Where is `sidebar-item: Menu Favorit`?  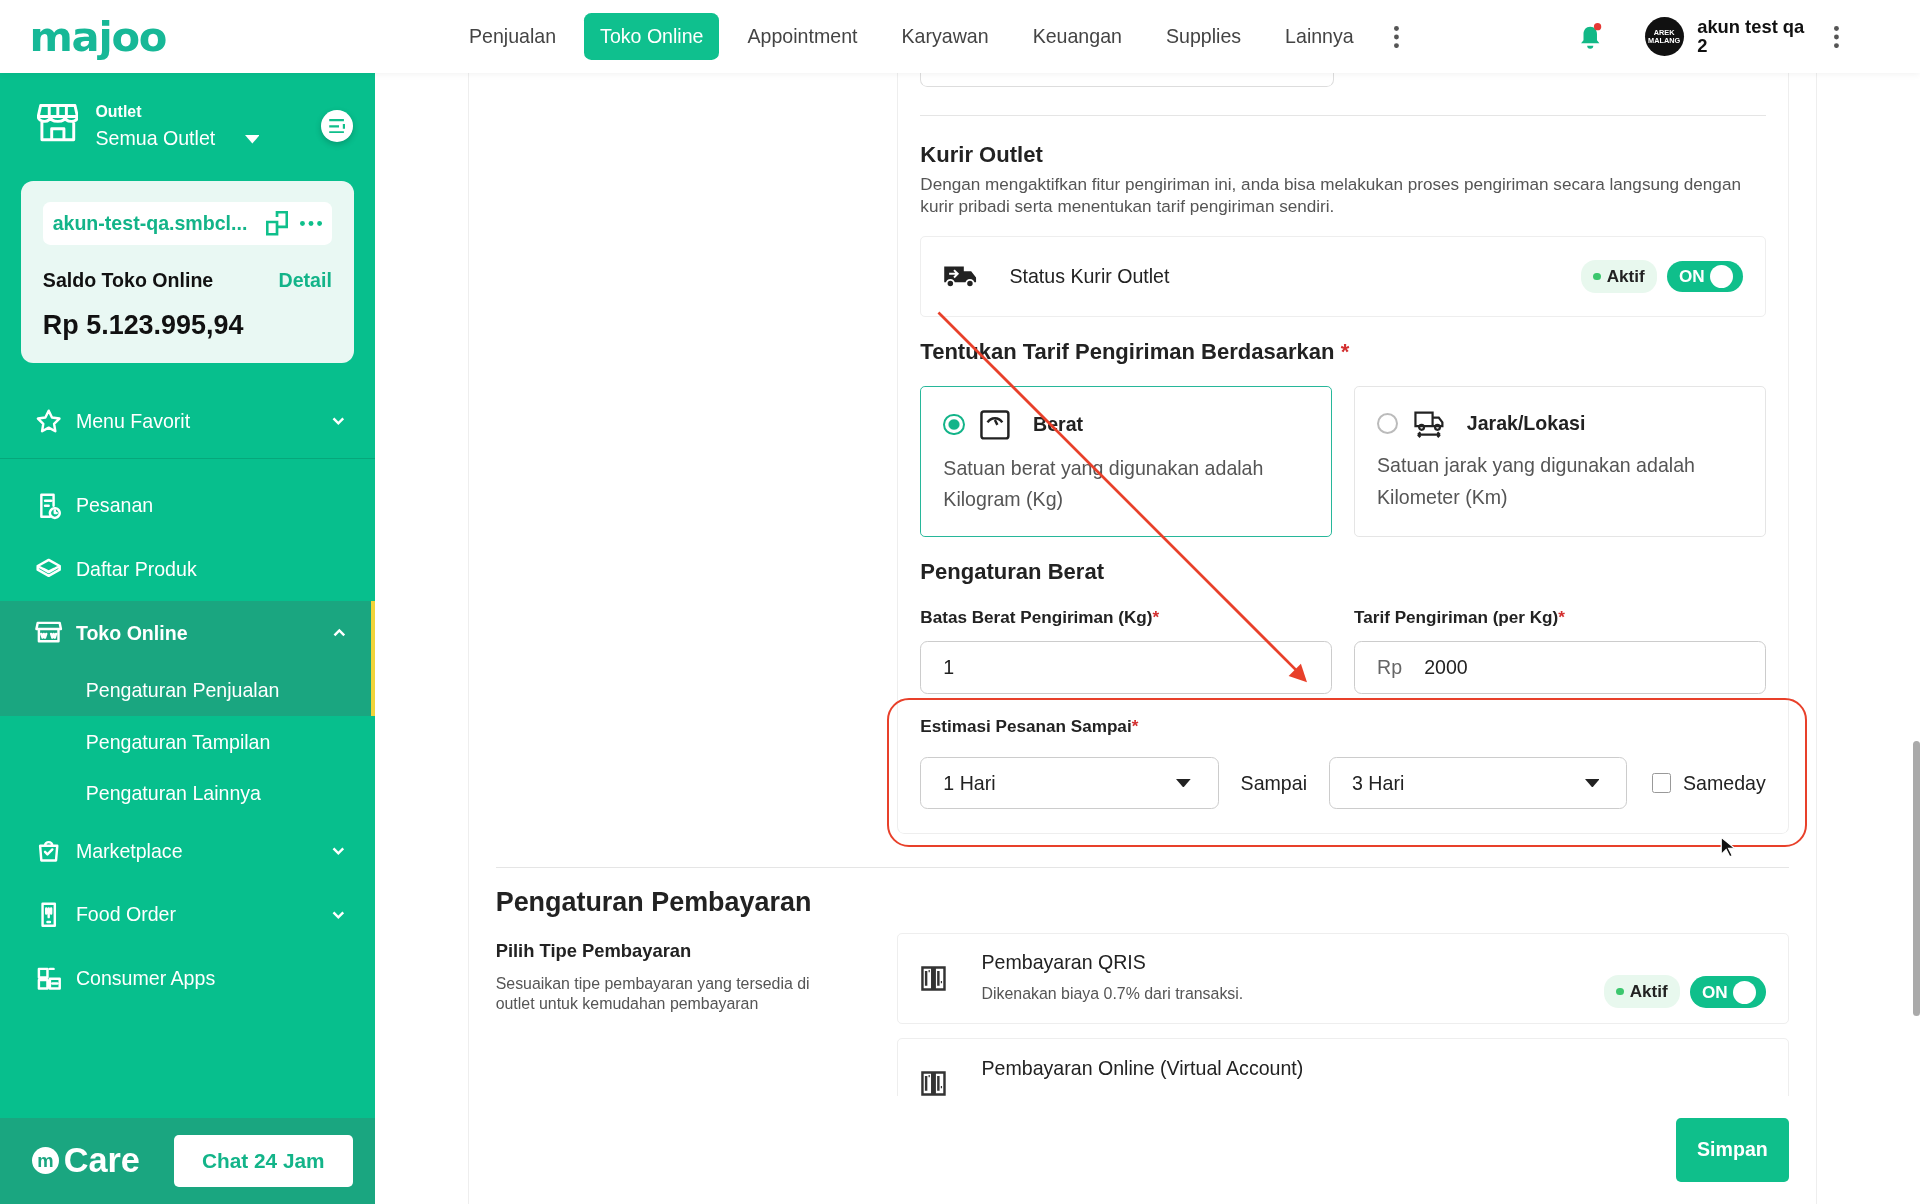 sidebar-item: Menu Favorit is located at coordinates (187, 421).